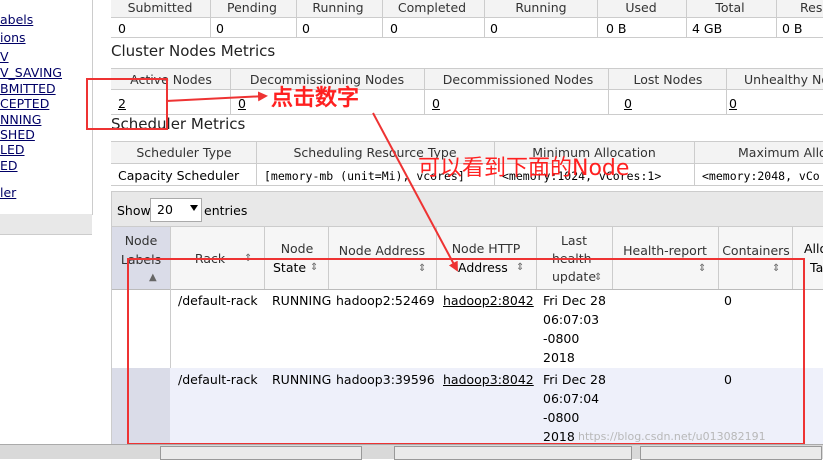  I want to click on arrow-down-icon, so click(415, 192).